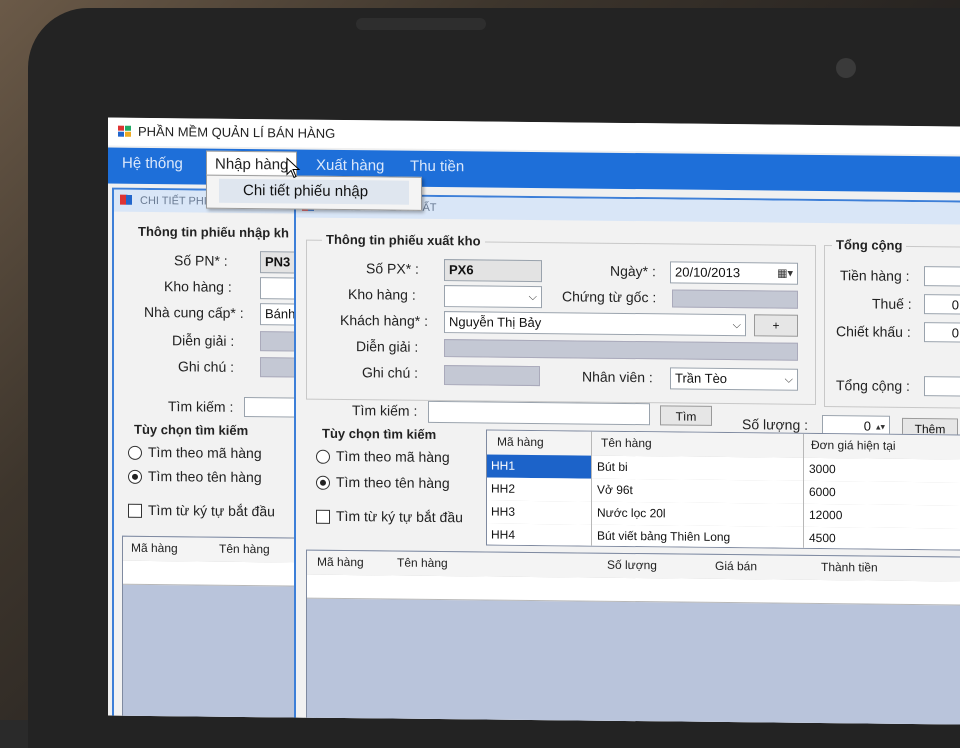 The width and height of the screenshot is (960, 748). I want to click on so-pn-label: Số PN* :, so click(201, 260).